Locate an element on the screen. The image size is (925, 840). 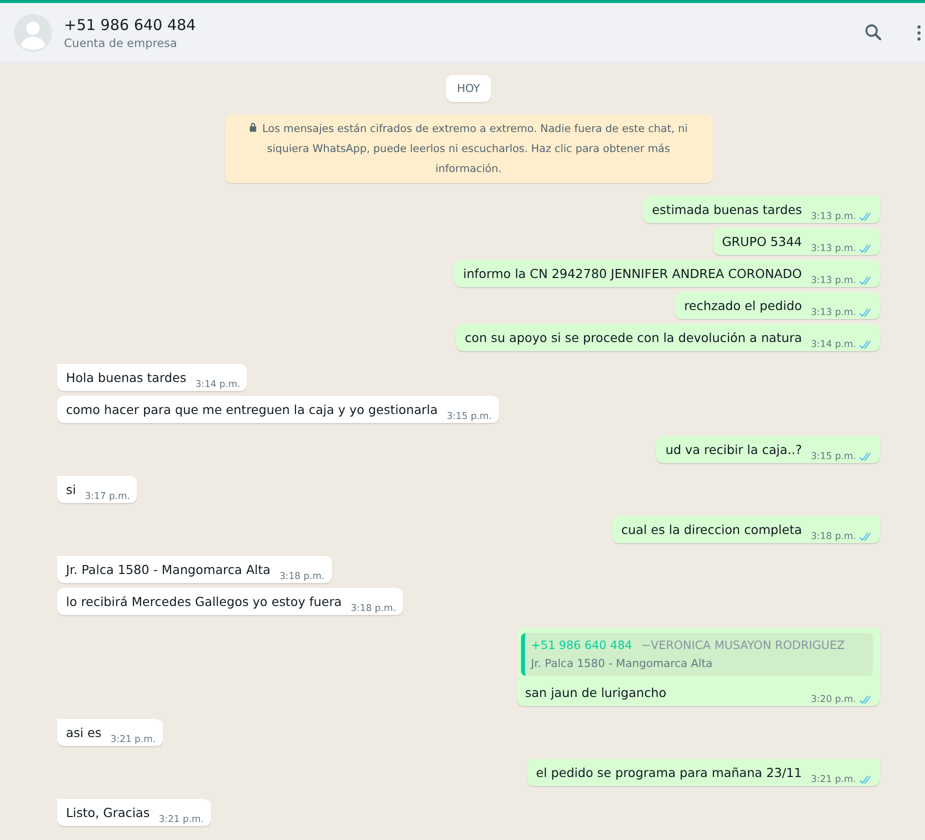
message-text: cual es la direccion completa is located at coordinates (711, 530).